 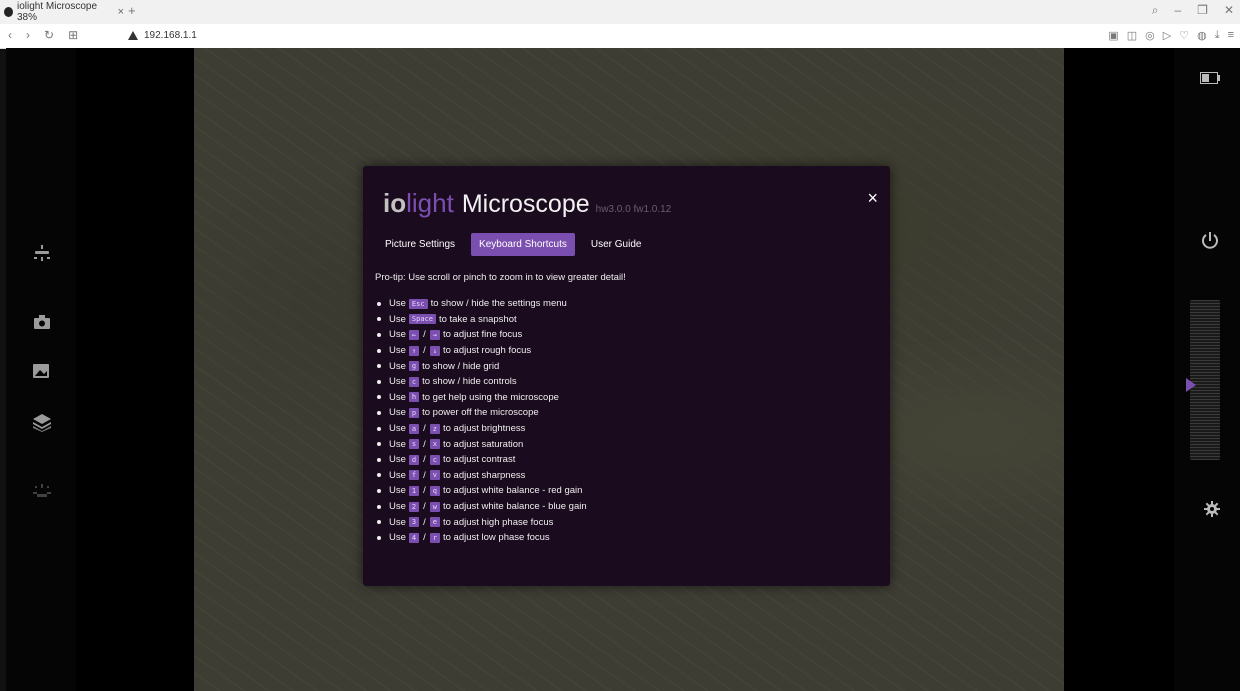 I want to click on shortcut-key: q, so click(x=434, y=490).